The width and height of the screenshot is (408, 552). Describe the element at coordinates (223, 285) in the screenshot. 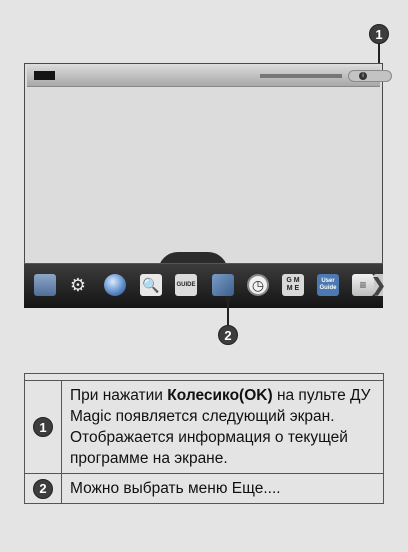

I see `apps-cubes-icon` at that location.